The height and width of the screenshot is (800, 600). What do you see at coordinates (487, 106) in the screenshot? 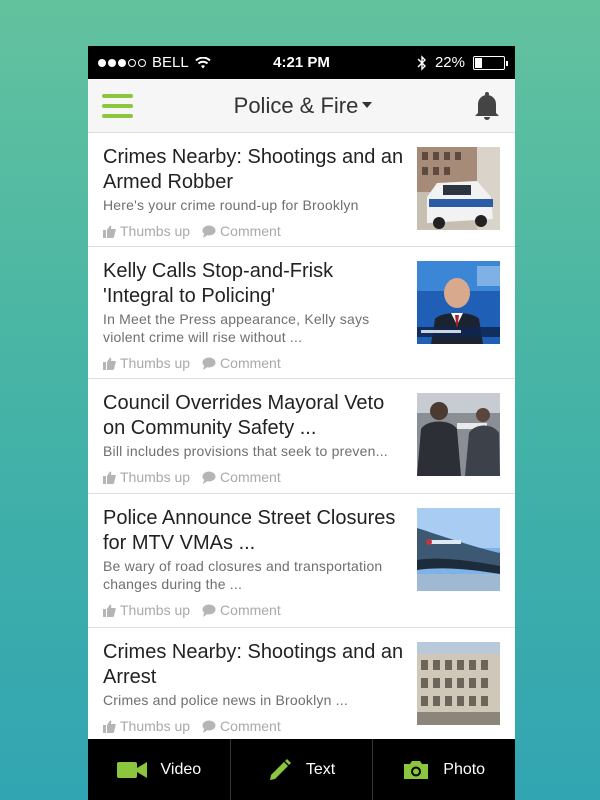
I see `bell-icon` at bounding box center [487, 106].